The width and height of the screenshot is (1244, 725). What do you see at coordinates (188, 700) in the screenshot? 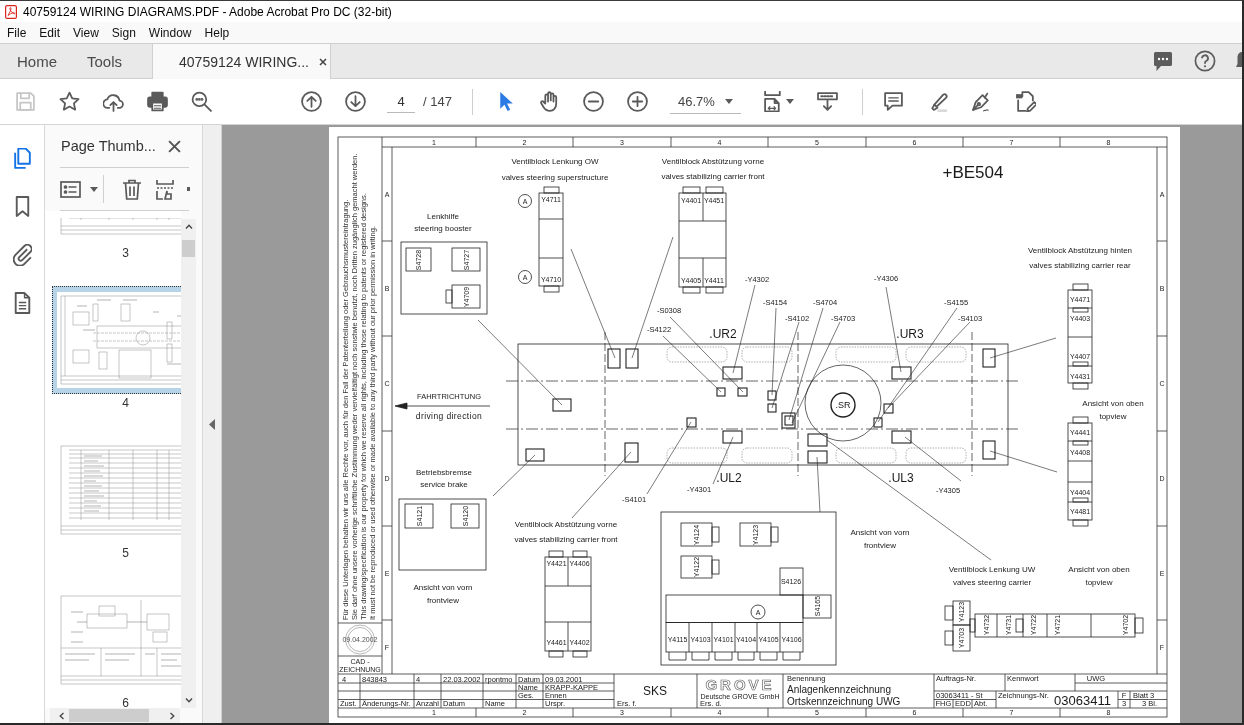
I see `scroll-down-icon` at bounding box center [188, 700].